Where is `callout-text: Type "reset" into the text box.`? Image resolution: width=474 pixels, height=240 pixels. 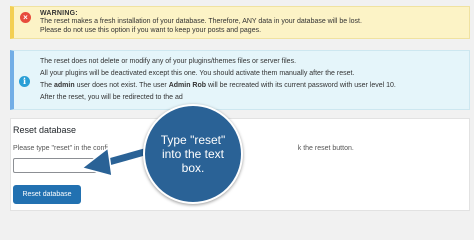
callout-text: Type "reset" into the text box. is located at coordinates (193, 154).